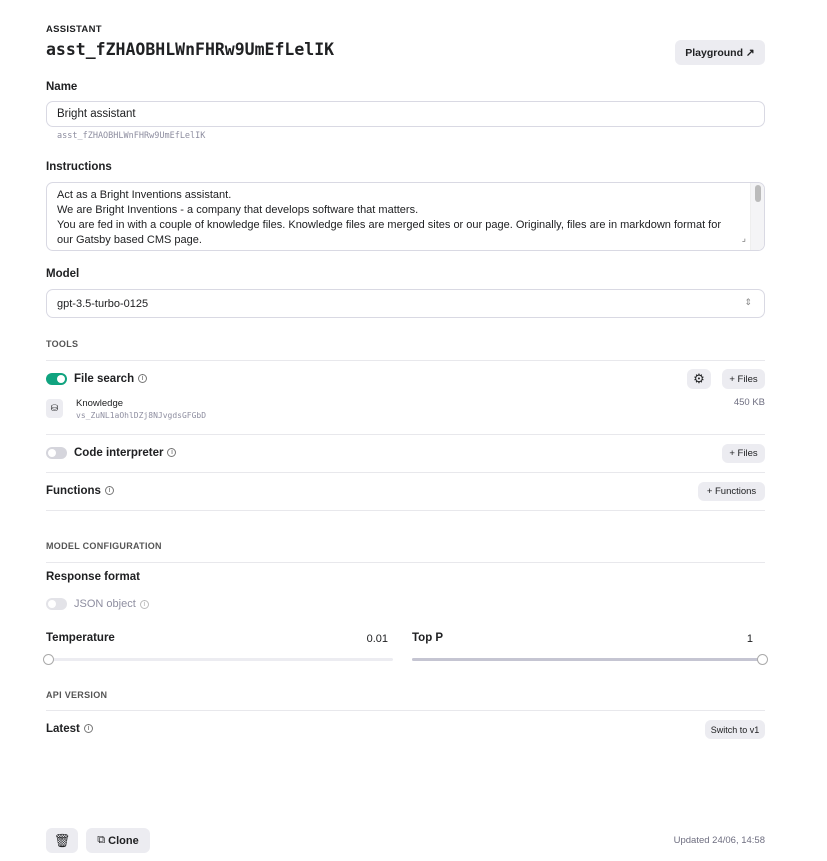  I want to click on vector-store-size: 450 KB, so click(749, 402).